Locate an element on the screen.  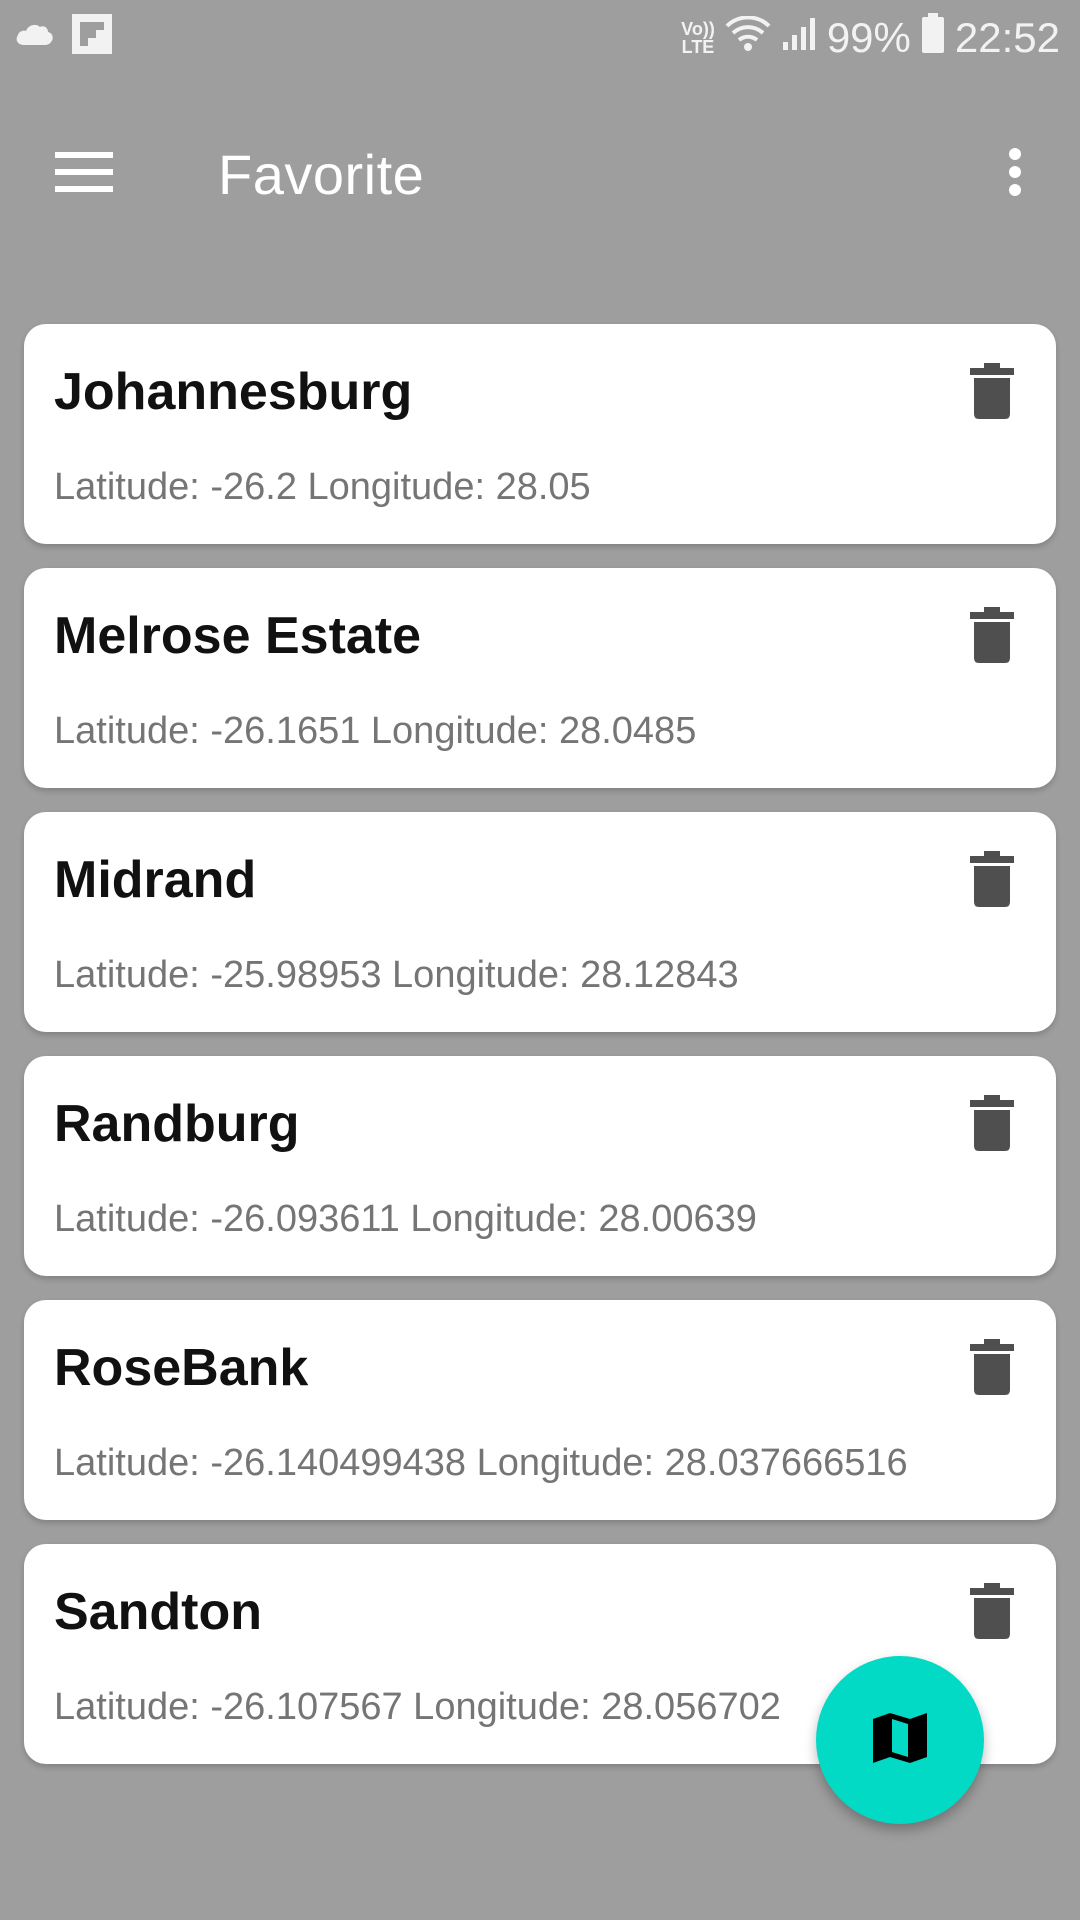
open-map-fab is located at coordinates (900, 1740).